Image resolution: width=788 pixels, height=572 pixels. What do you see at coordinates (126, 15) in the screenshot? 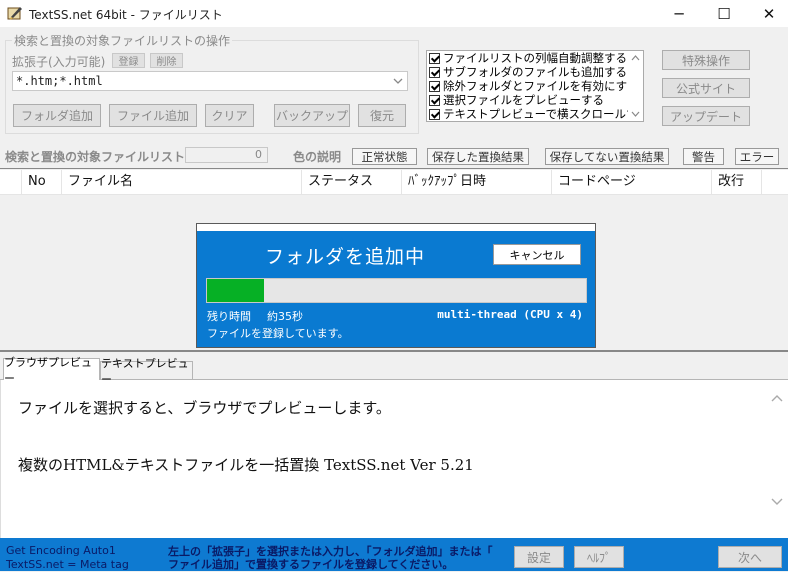
I see `window-title: TextSS.net 64bit - ファイルリスト` at bounding box center [126, 15].